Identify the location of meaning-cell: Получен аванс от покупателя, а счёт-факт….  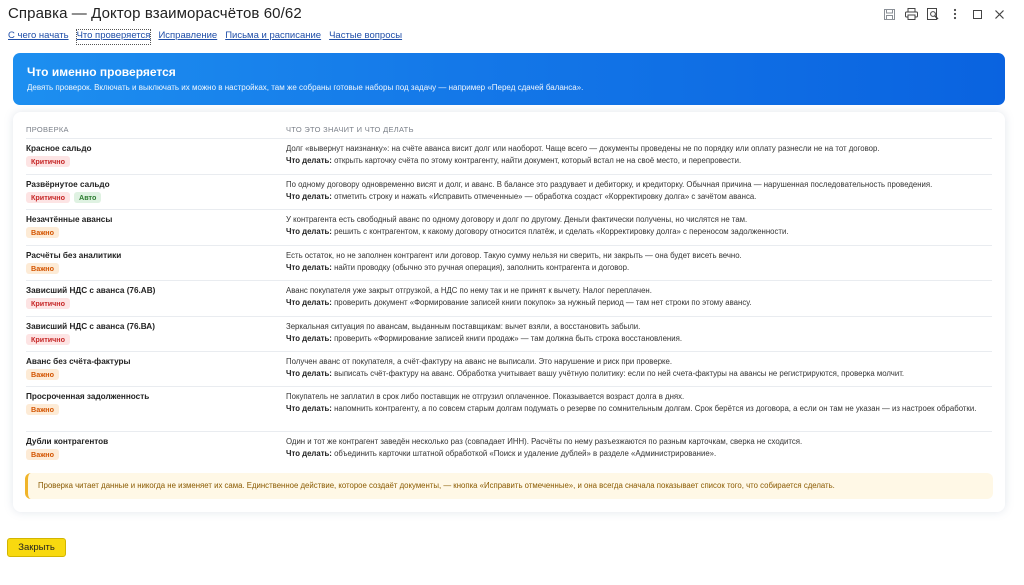
(636, 368).